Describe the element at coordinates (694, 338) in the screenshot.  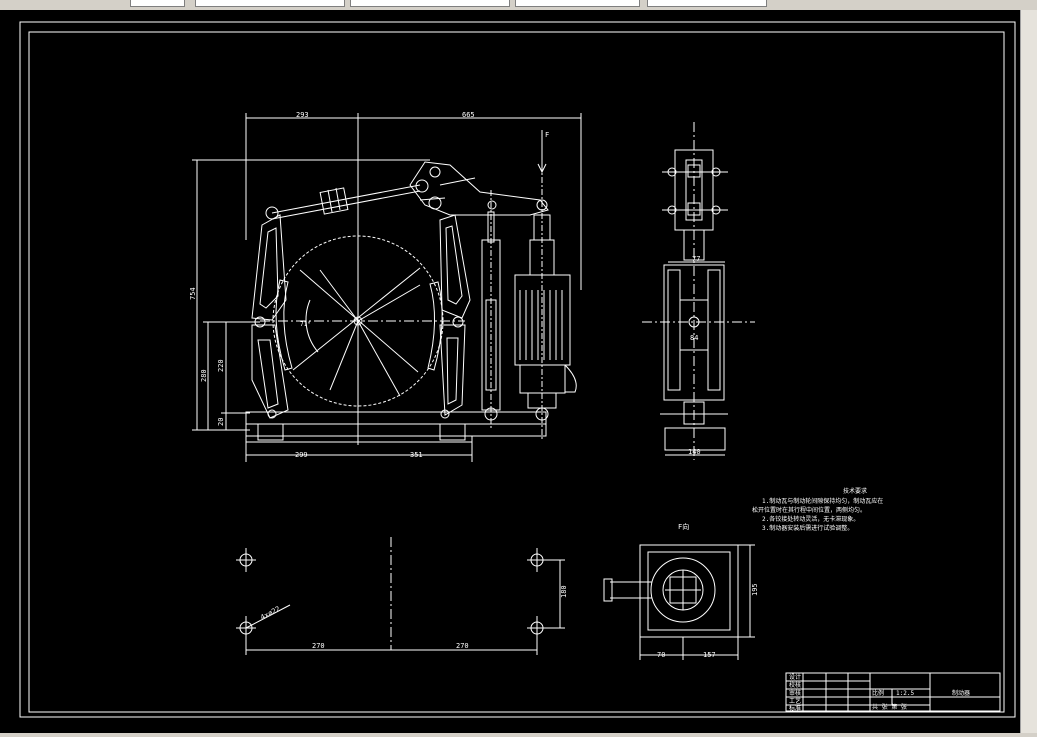
I see `dim-side-mid: 84` at that location.